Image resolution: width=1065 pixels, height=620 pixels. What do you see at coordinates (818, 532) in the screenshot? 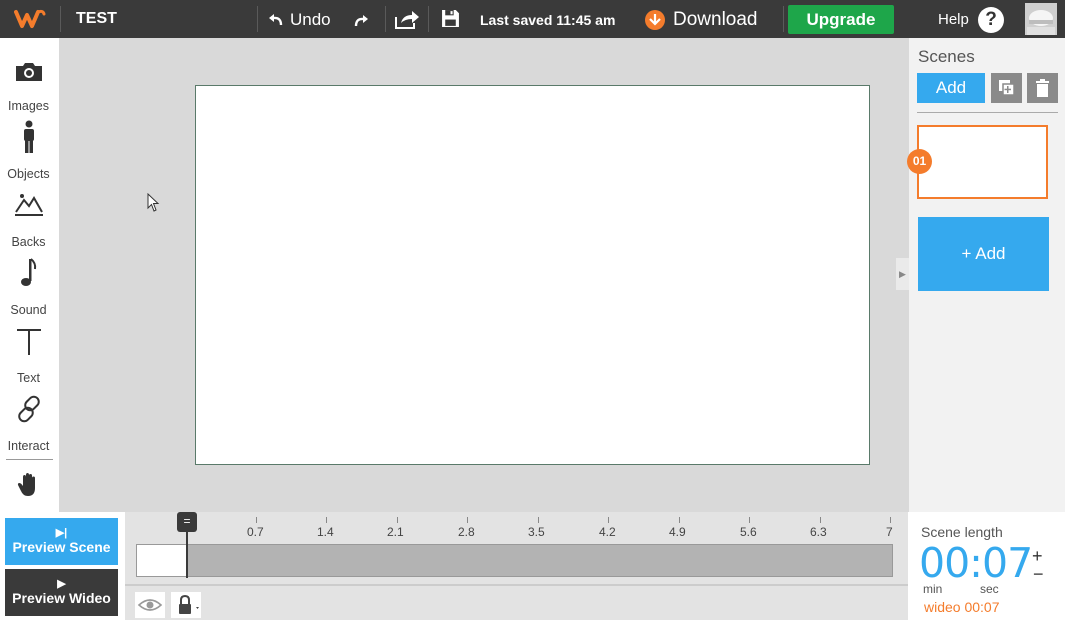
I see `ruler-label: 6.3` at bounding box center [818, 532].